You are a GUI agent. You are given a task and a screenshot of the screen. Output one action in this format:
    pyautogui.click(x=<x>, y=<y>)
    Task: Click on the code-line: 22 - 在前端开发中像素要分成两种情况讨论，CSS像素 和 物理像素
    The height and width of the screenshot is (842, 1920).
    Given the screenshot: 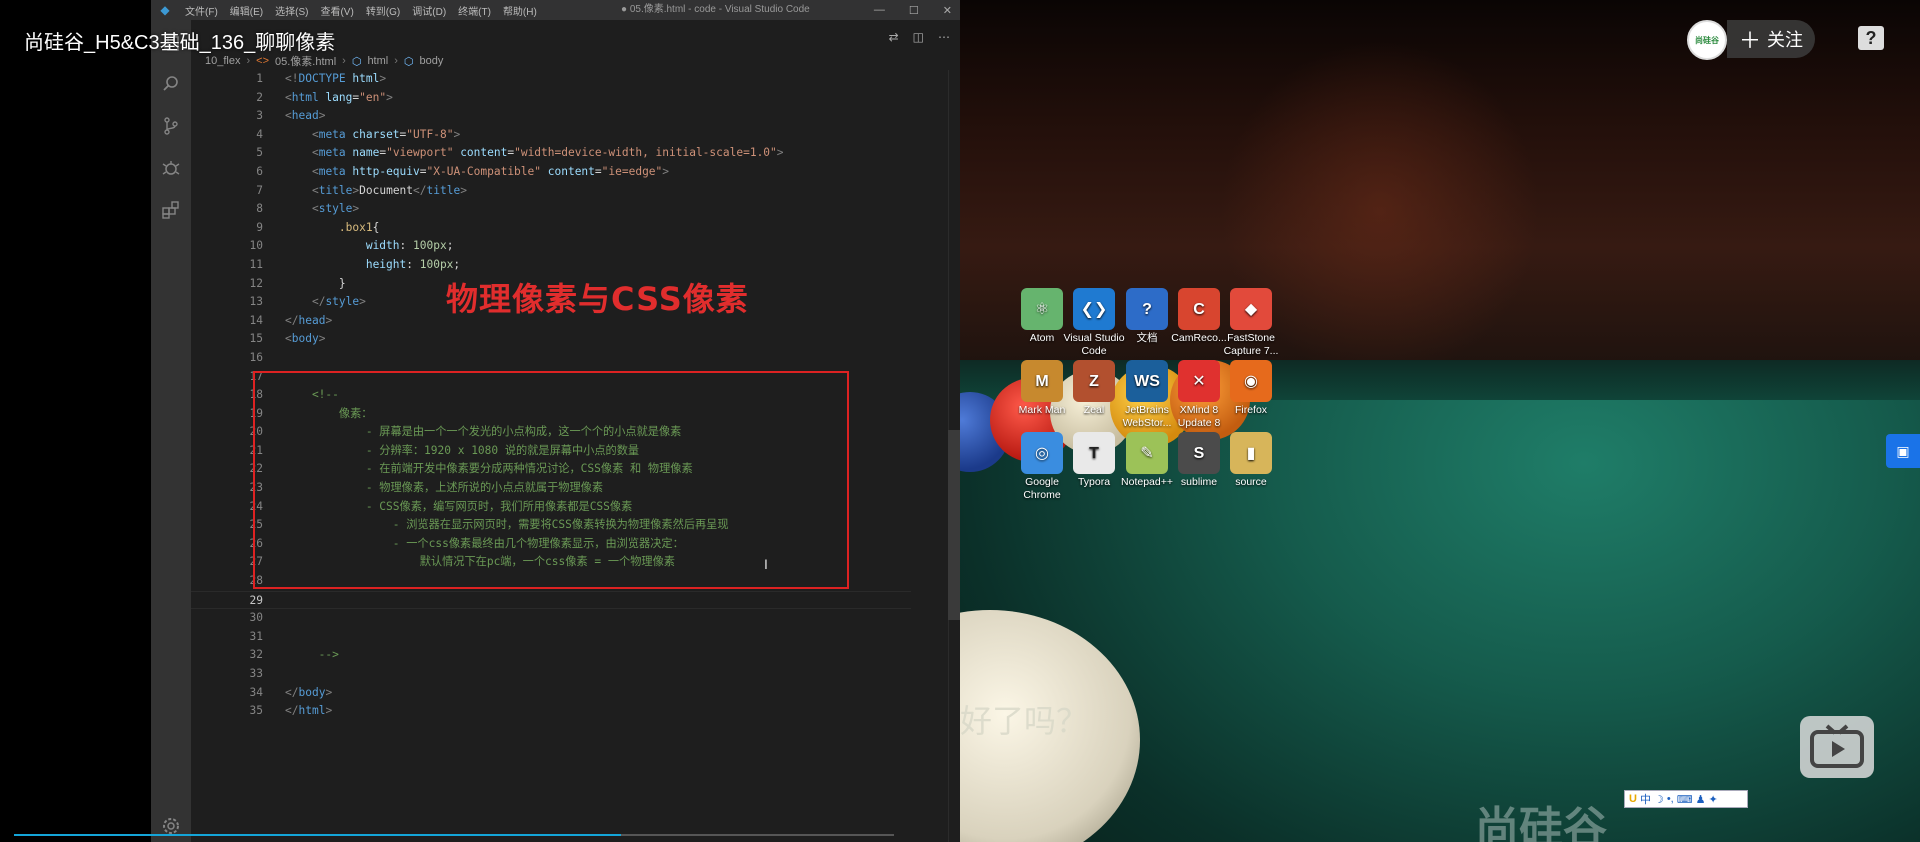 What is the action you would take?
    pyautogui.click(x=551, y=469)
    